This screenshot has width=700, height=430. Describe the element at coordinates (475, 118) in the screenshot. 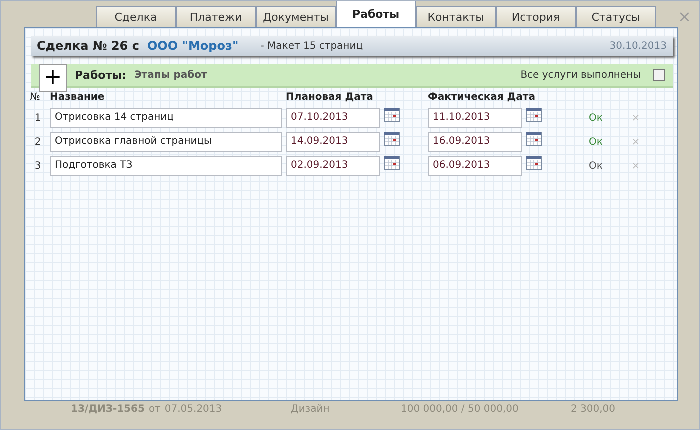

I see `date-field: 11.10.2013` at that location.